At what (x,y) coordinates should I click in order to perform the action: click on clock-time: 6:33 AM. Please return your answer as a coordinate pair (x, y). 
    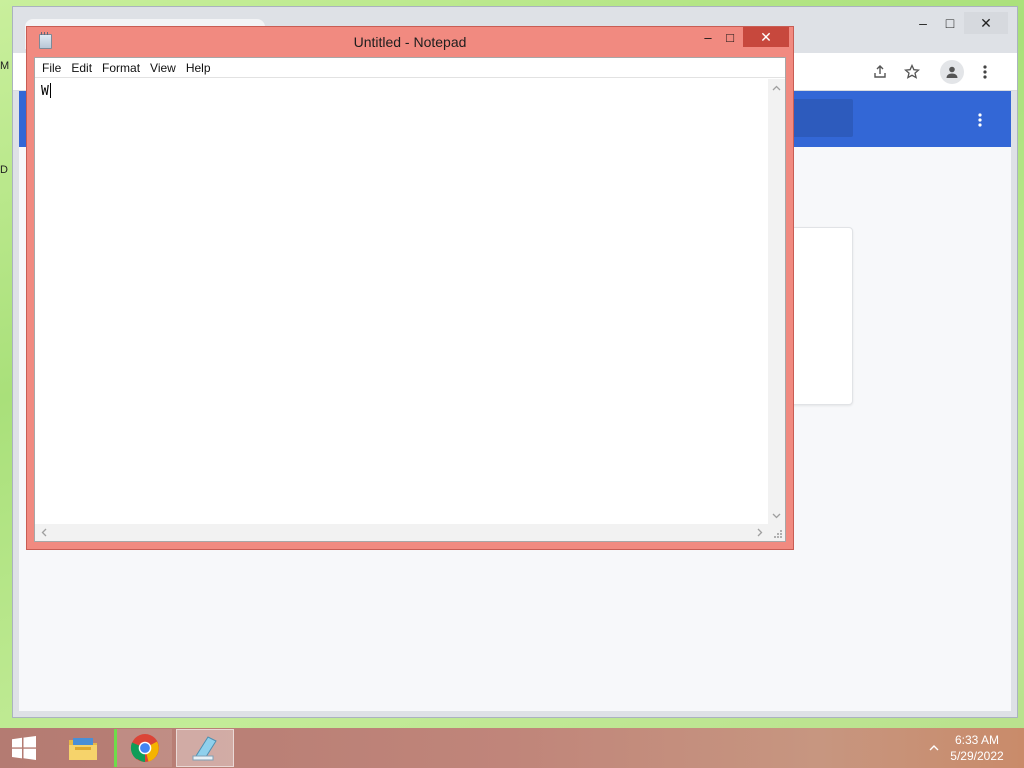
    Looking at the image, I should click on (977, 740).